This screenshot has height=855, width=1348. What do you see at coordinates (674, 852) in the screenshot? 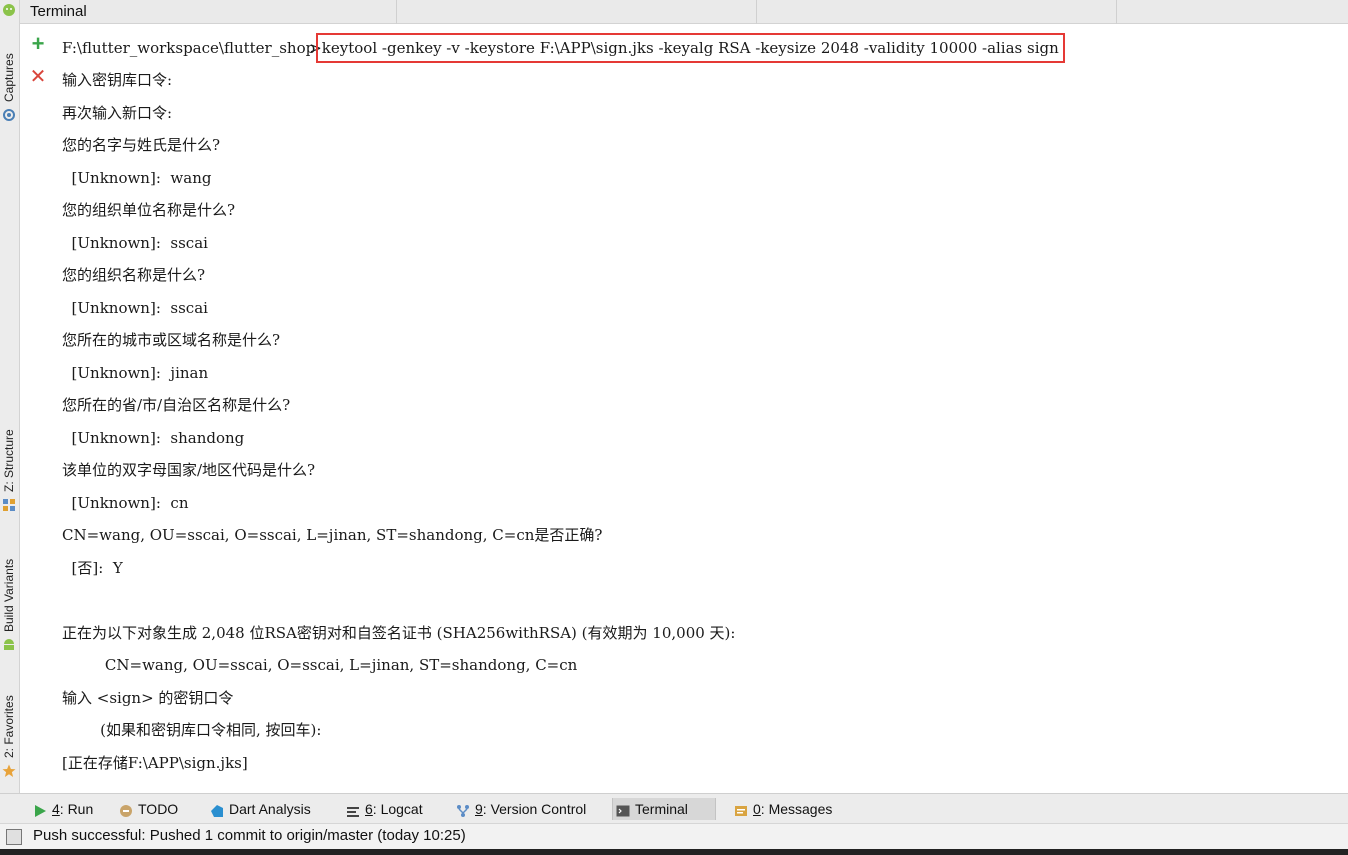
I see `taskbar-edge` at bounding box center [674, 852].